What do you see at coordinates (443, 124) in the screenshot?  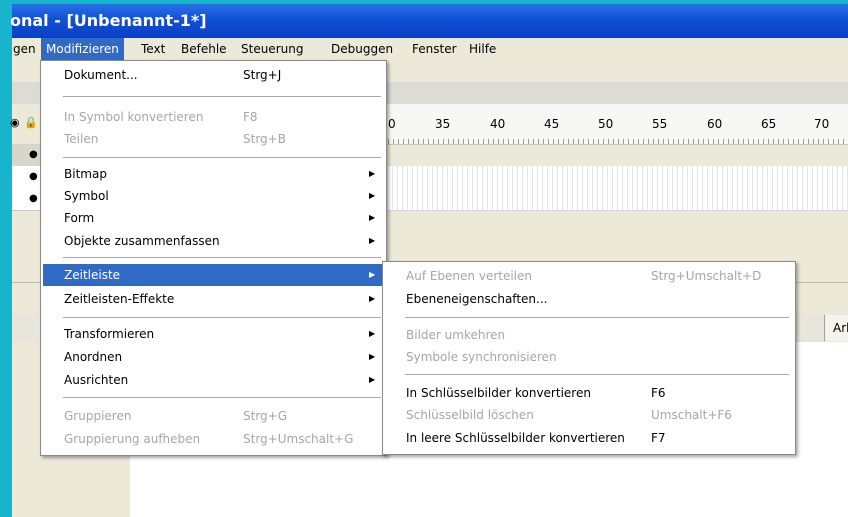 I see `ruler-number: 35` at bounding box center [443, 124].